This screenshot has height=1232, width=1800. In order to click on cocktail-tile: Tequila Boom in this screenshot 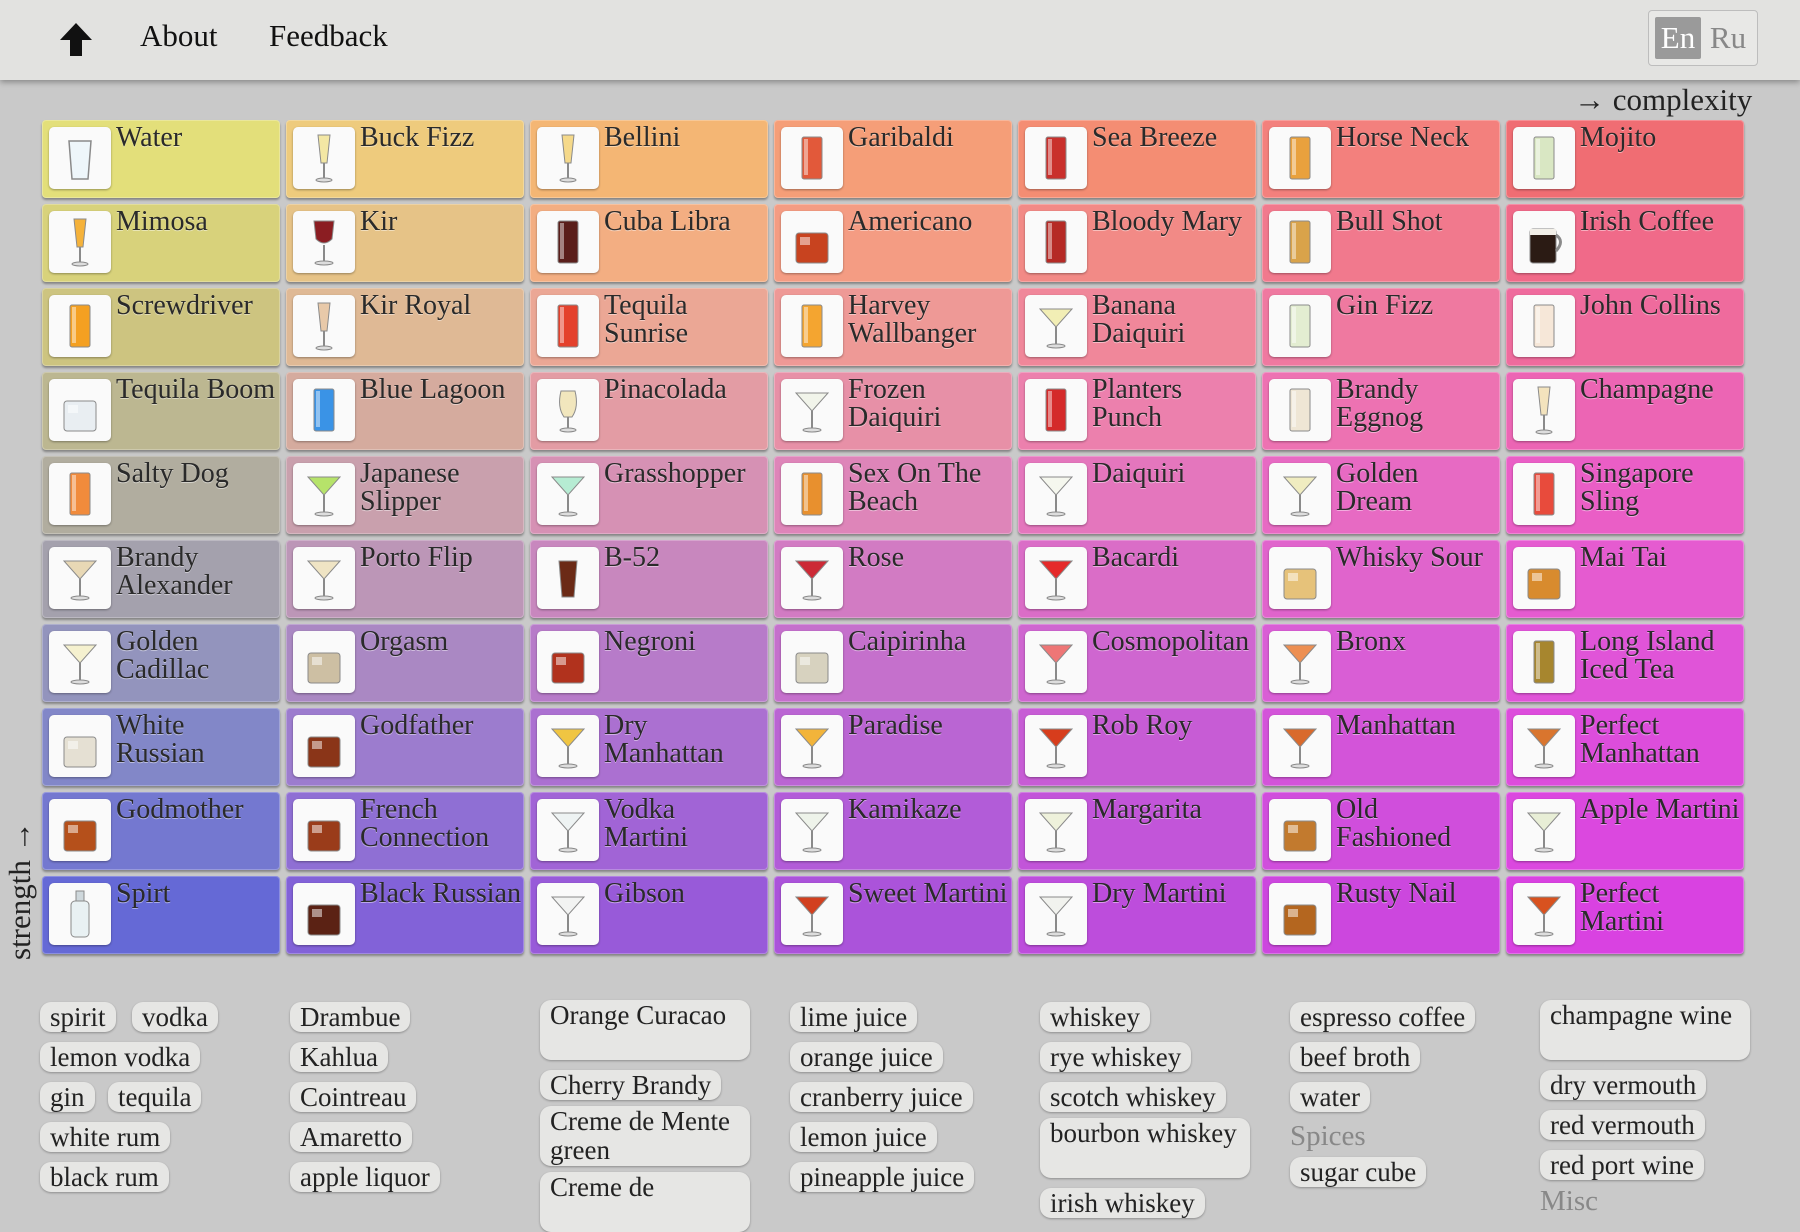, I will do `click(161, 411)`.